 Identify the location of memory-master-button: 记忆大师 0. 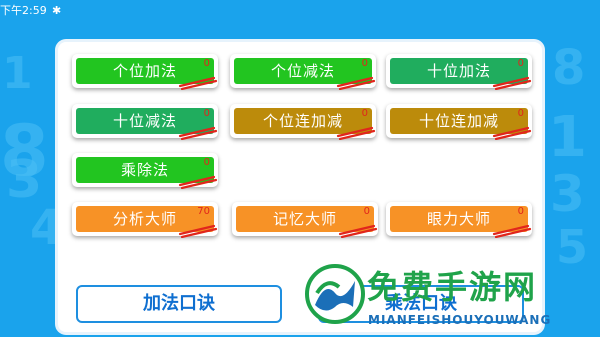
(305, 220).